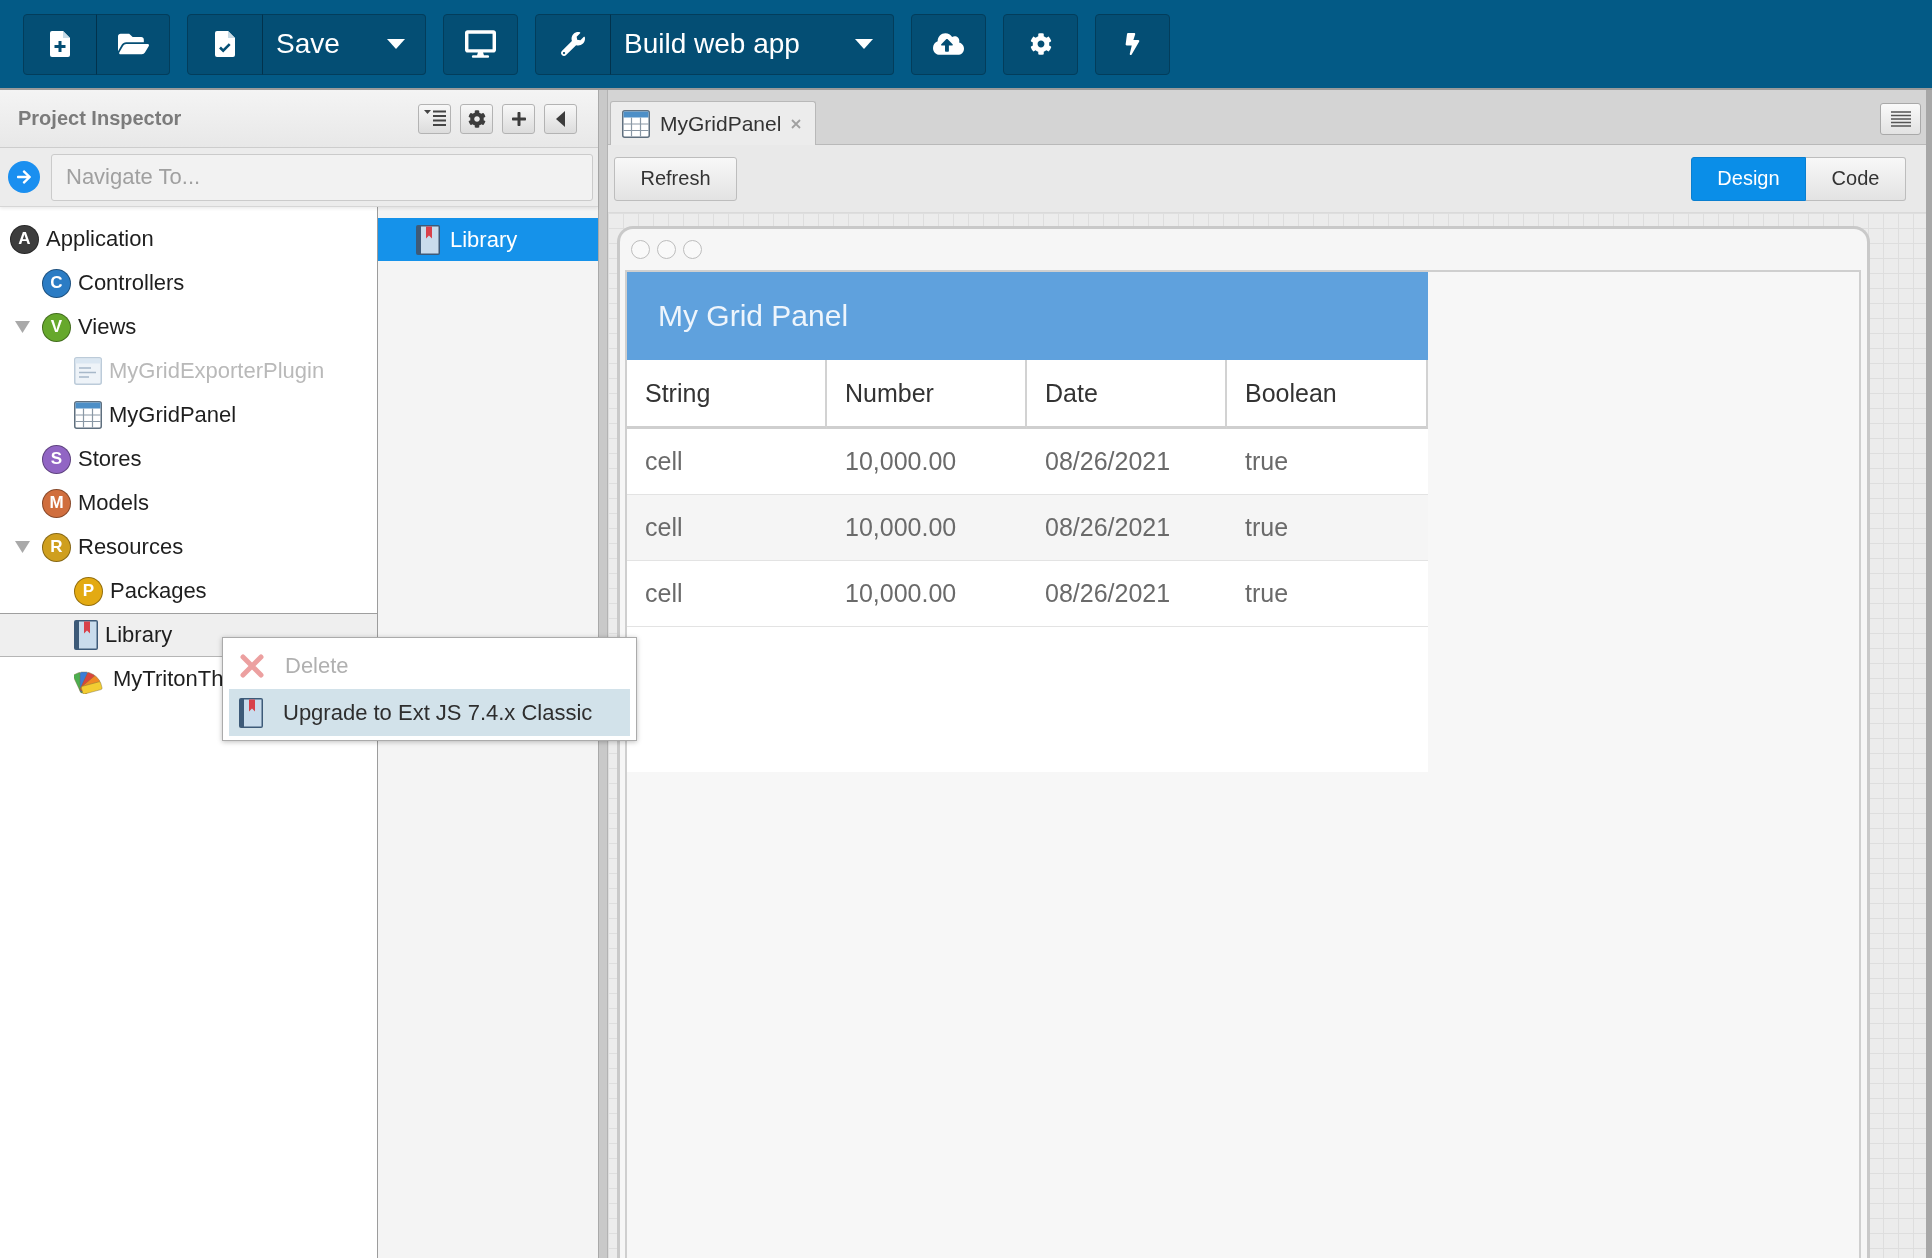 Image resolution: width=1932 pixels, height=1258 pixels. Describe the element at coordinates (88, 371) in the screenshot. I see `form-icon` at that location.